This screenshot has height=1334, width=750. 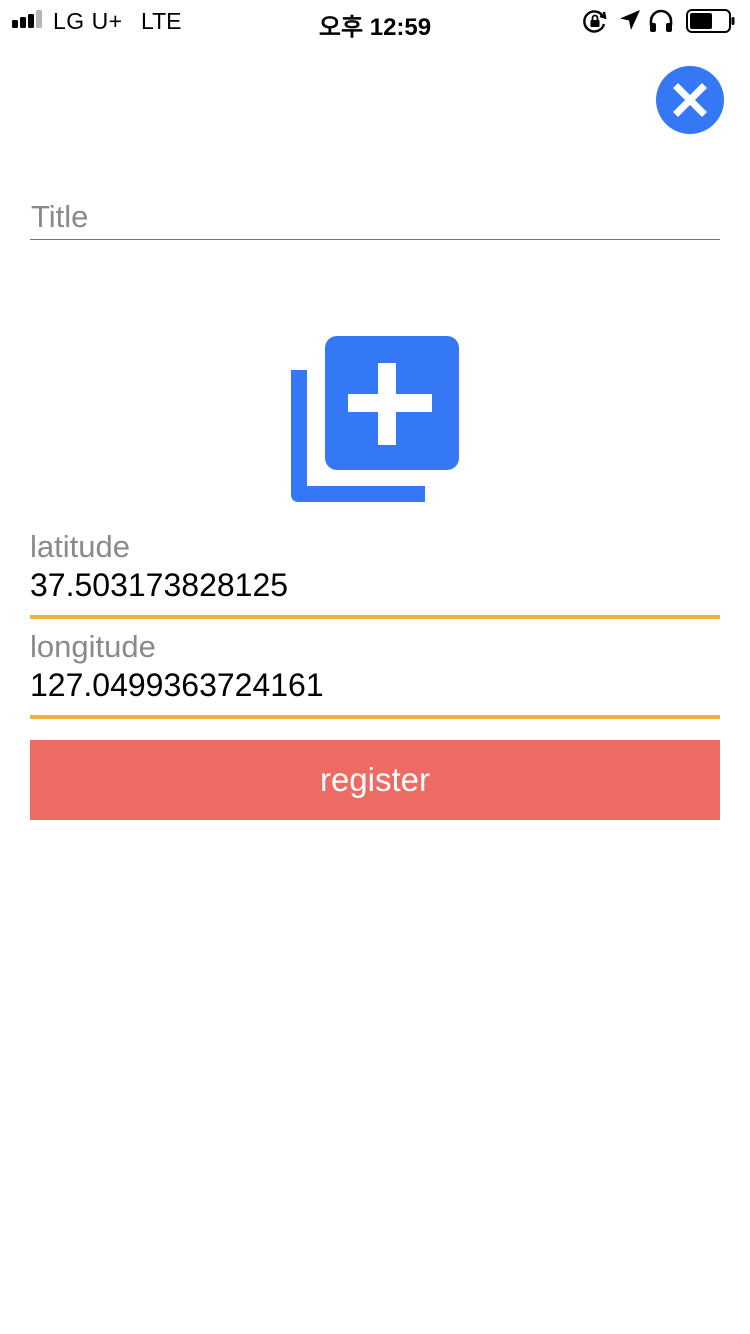 What do you see at coordinates (595, 21) in the screenshot?
I see `rotation-lock-icon` at bounding box center [595, 21].